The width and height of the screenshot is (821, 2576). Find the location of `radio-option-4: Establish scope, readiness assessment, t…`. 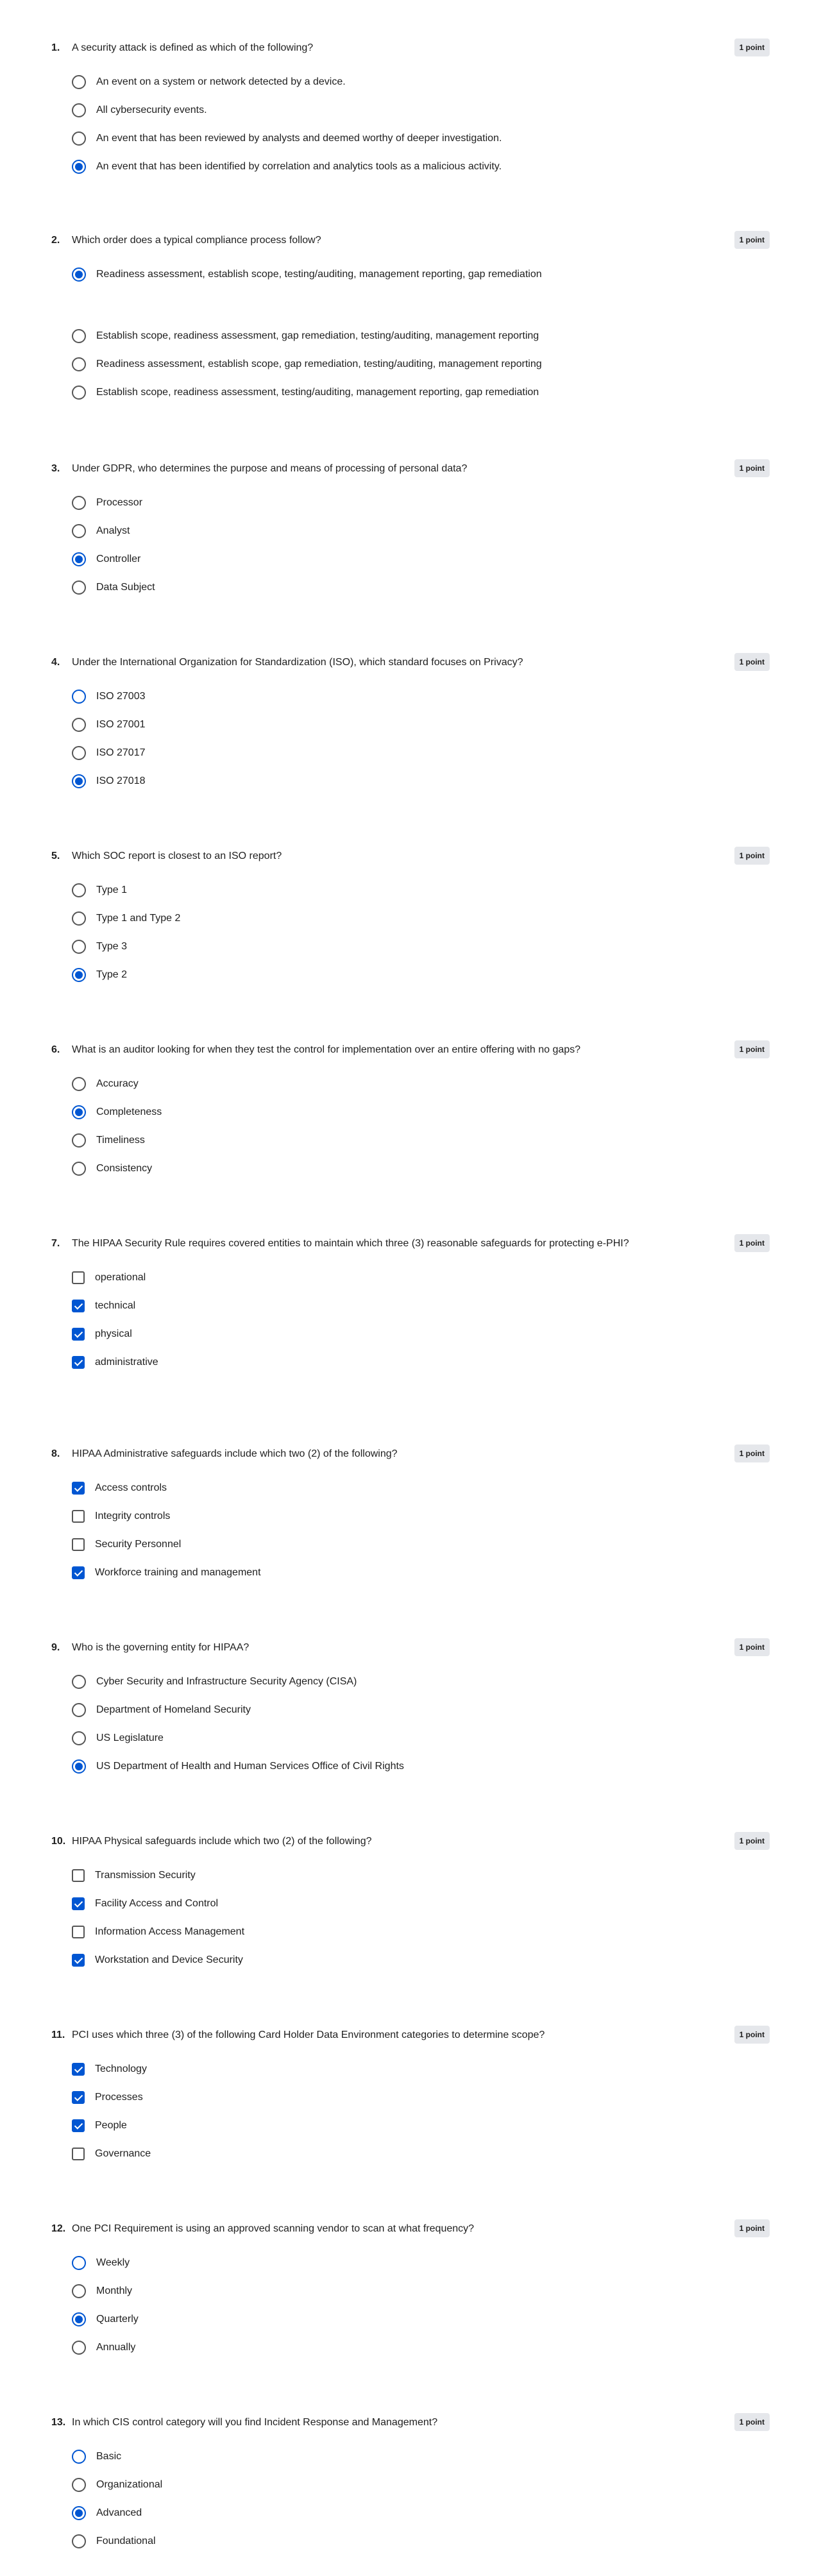

radio-option-4: Establish scope, readiness assessment, t… is located at coordinates (421, 392).